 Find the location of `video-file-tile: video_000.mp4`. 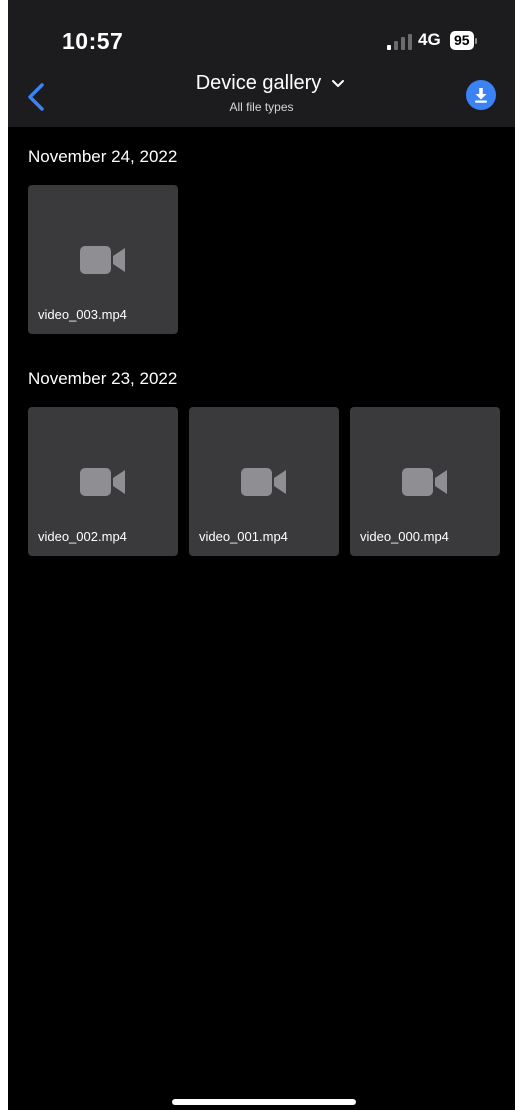

video-file-tile: video_000.mp4 is located at coordinates (425, 481).